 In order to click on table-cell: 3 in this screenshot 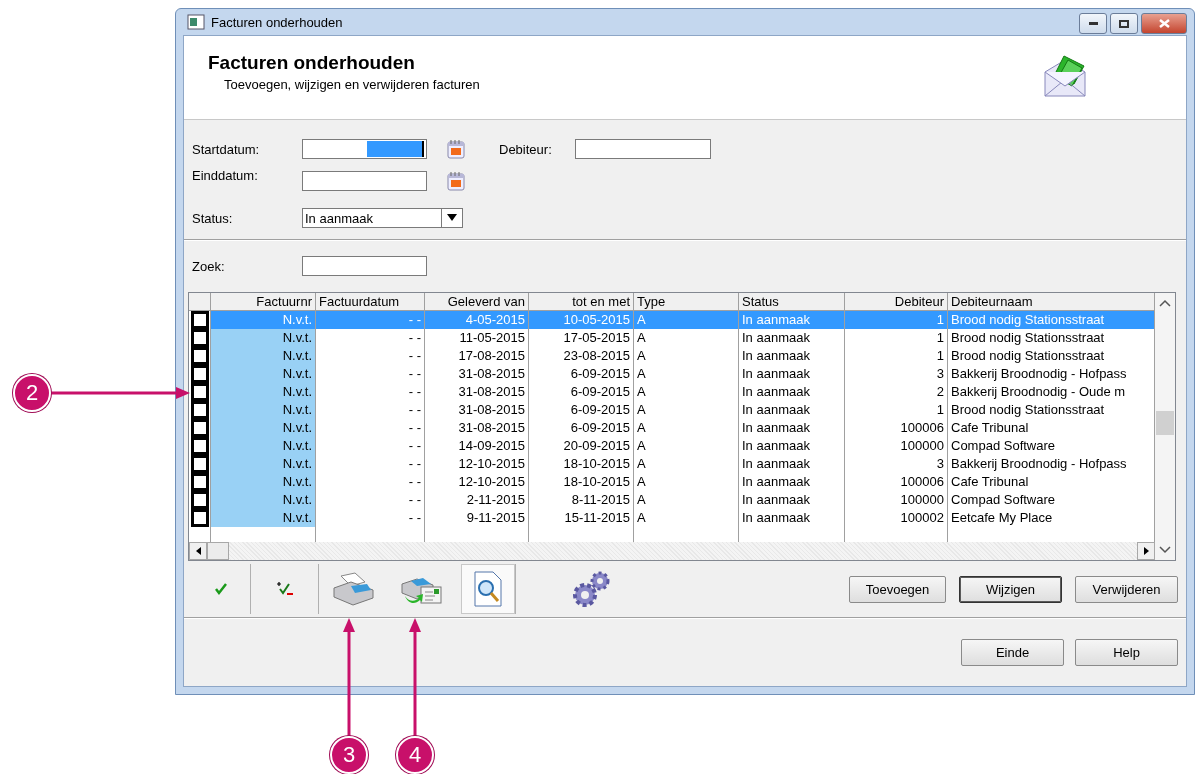, I will do `click(896, 464)`.